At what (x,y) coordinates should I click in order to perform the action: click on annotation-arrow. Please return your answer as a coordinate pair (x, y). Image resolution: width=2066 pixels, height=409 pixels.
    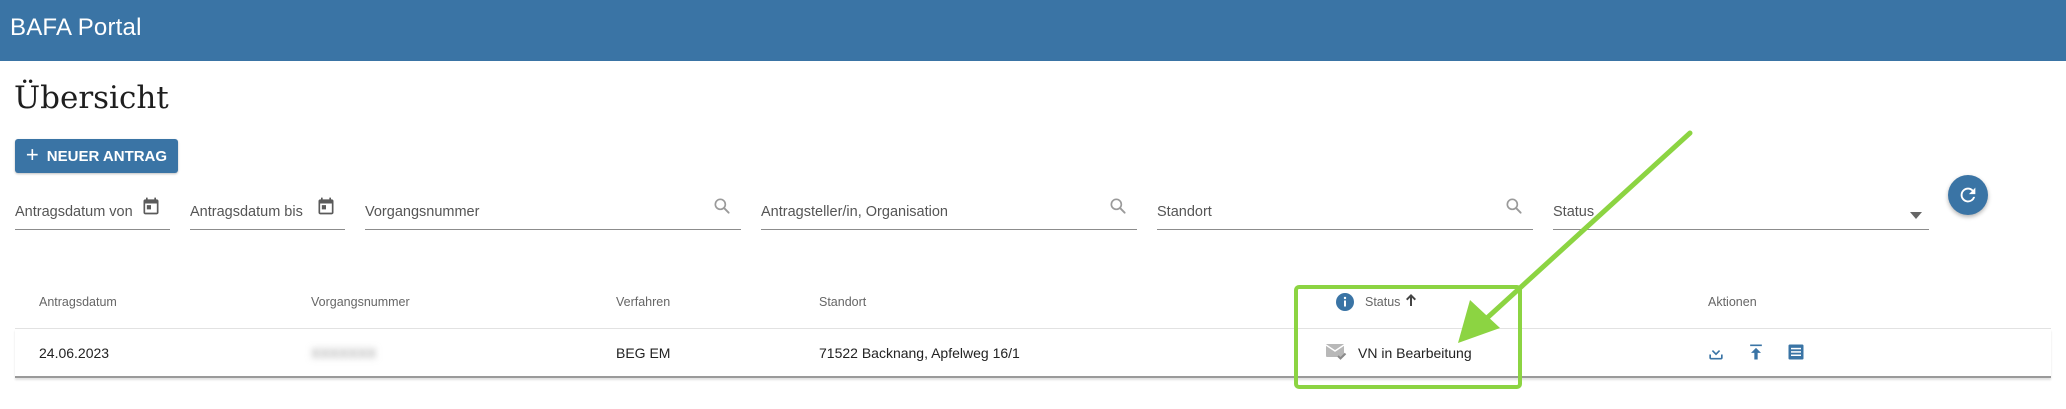
    Looking at the image, I should click on (1575, 236).